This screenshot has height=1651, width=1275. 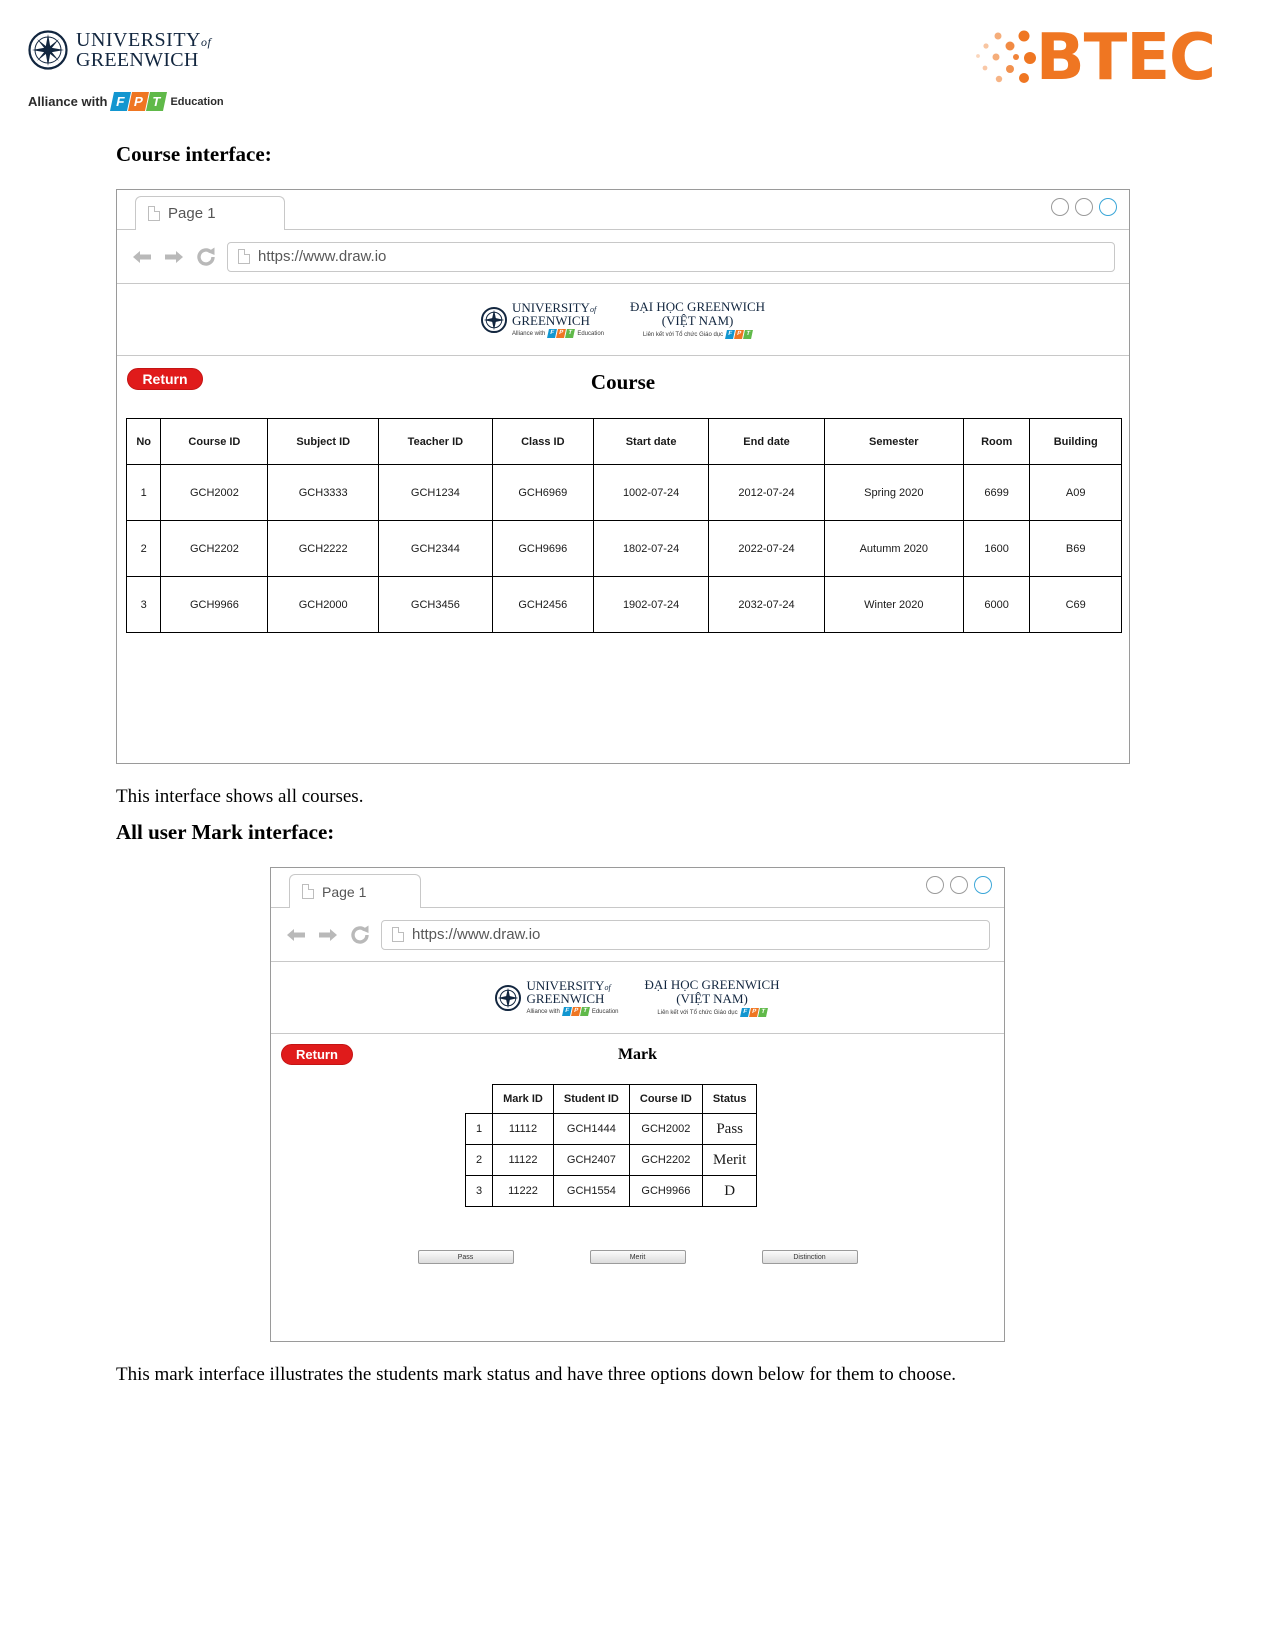 What do you see at coordinates (1075, 604) in the screenshot?
I see `table-cell: C69` at bounding box center [1075, 604].